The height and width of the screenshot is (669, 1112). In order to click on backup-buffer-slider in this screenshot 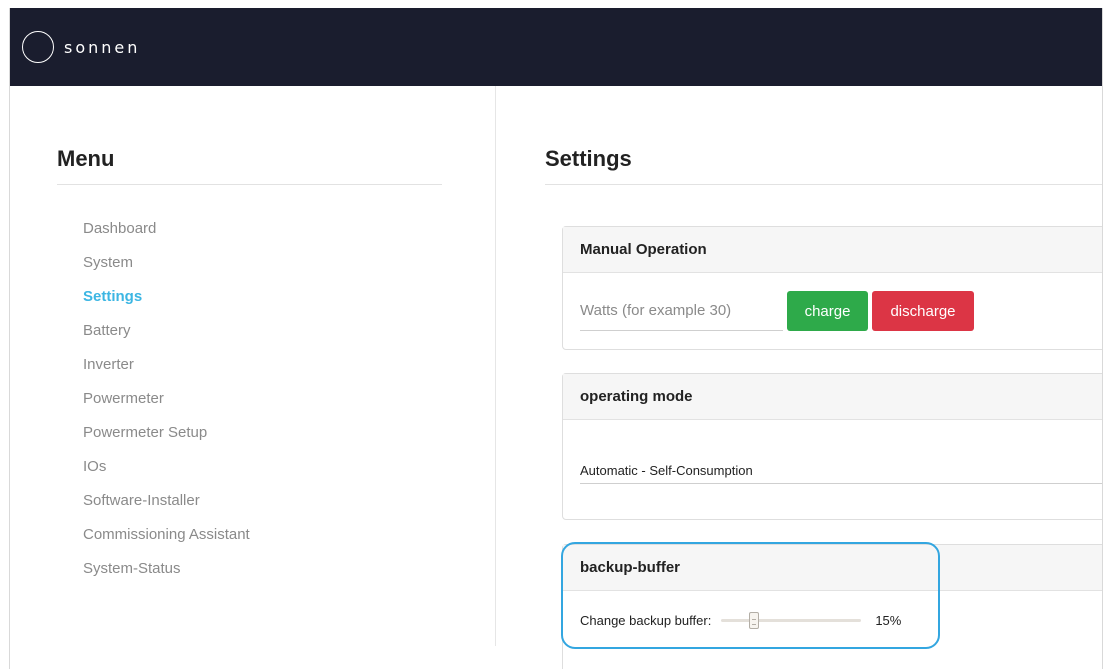, I will do `click(791, 620)`.